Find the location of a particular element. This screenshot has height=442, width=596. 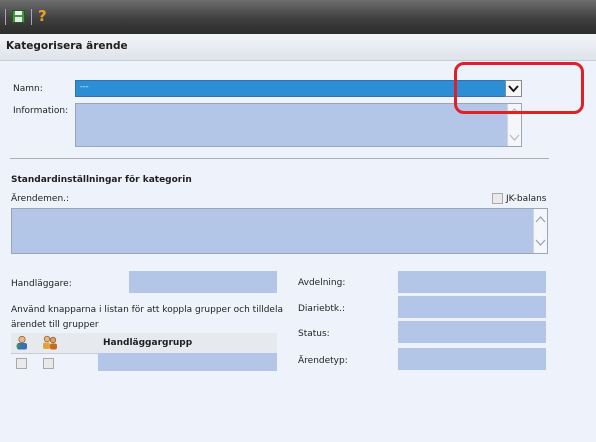

section-title: Standardinställningar för kategorin is located at coordinates (101, 180).